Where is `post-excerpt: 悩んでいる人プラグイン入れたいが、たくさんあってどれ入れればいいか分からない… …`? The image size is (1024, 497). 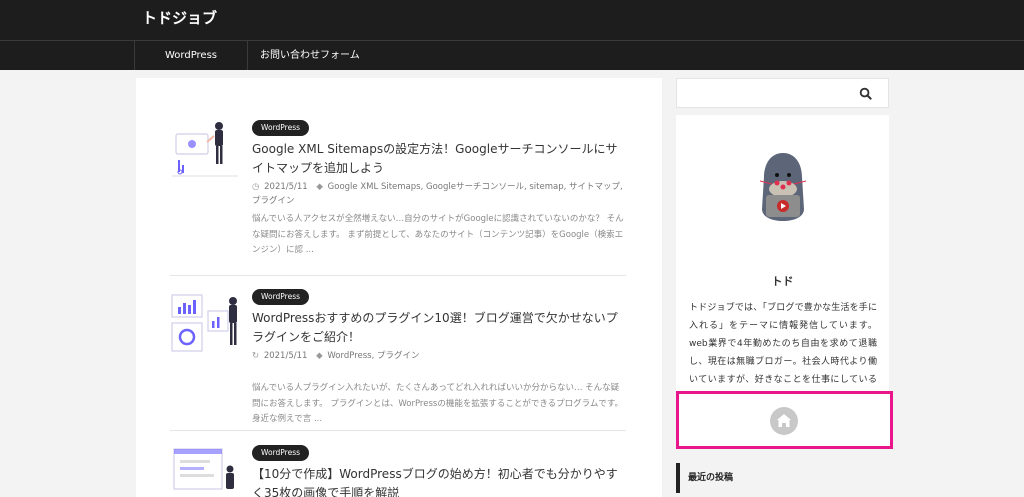 post-excerpt: 悩んでいる人プラグイン入れたいが、たくさんあってどれ入れればいいか分からない… … is located at coordinates (438, 403).